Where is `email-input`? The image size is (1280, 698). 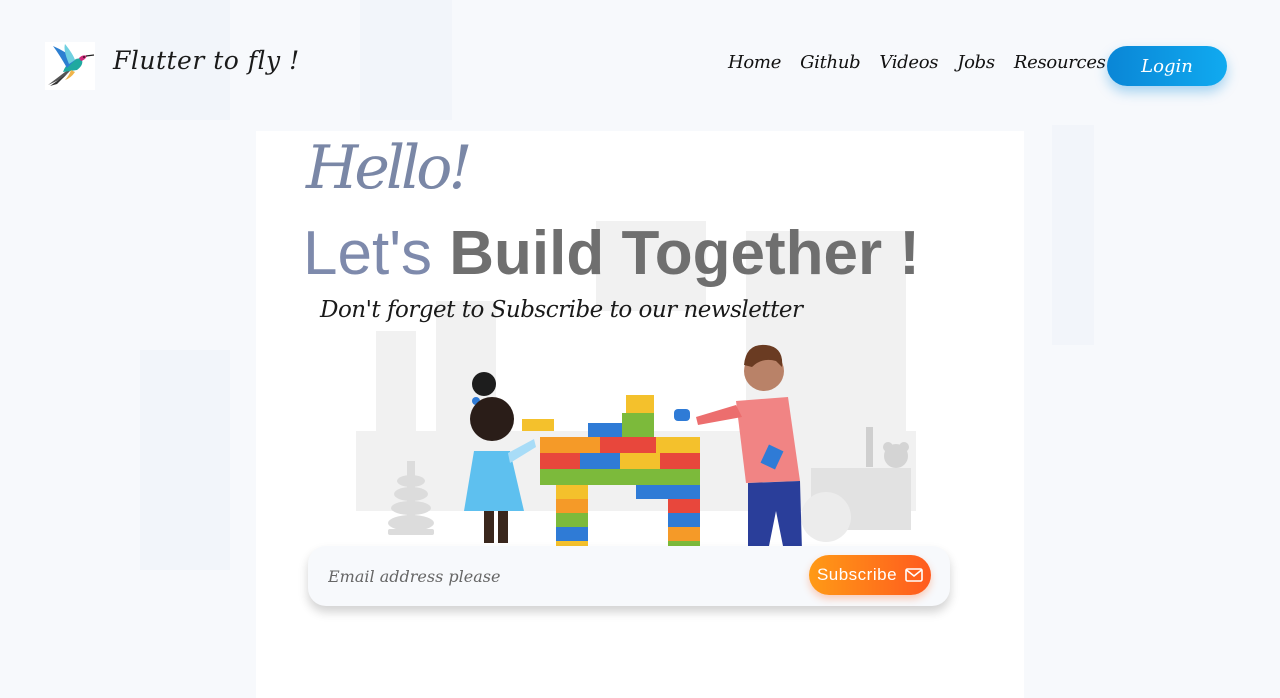
email-input is located at coordinates (558, 576).